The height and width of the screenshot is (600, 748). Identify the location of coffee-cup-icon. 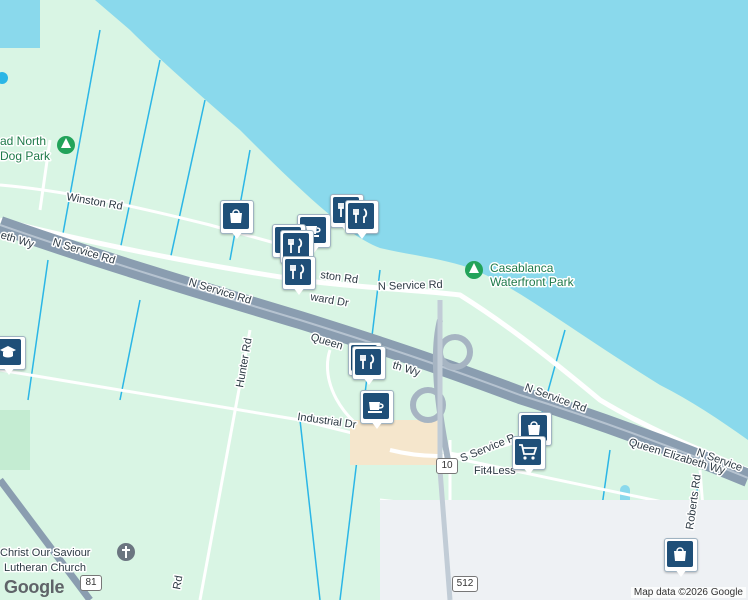
(376, 407).